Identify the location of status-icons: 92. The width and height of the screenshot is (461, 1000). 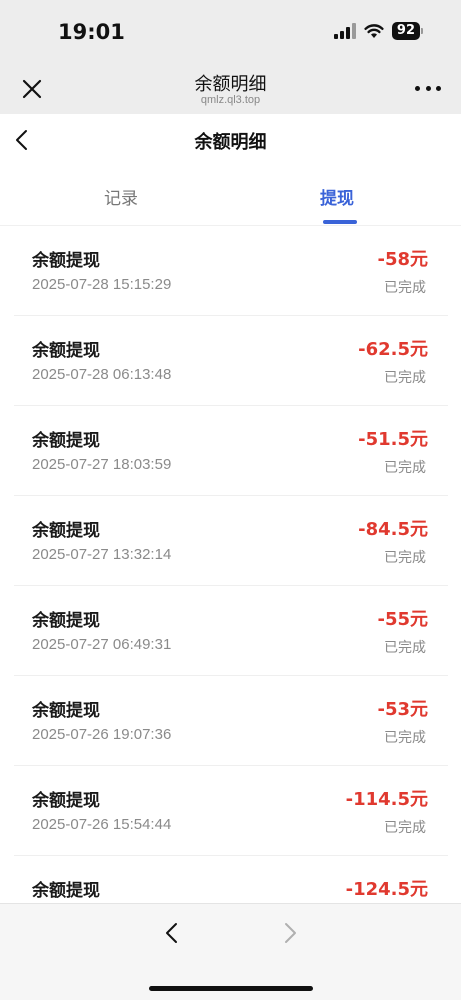
(378, 31).